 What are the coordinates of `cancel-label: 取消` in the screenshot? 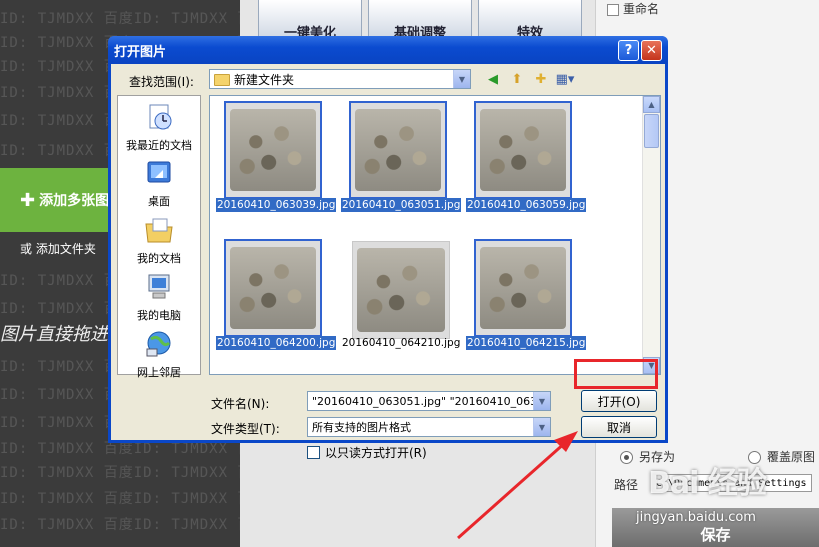 It's located at (618, 427).